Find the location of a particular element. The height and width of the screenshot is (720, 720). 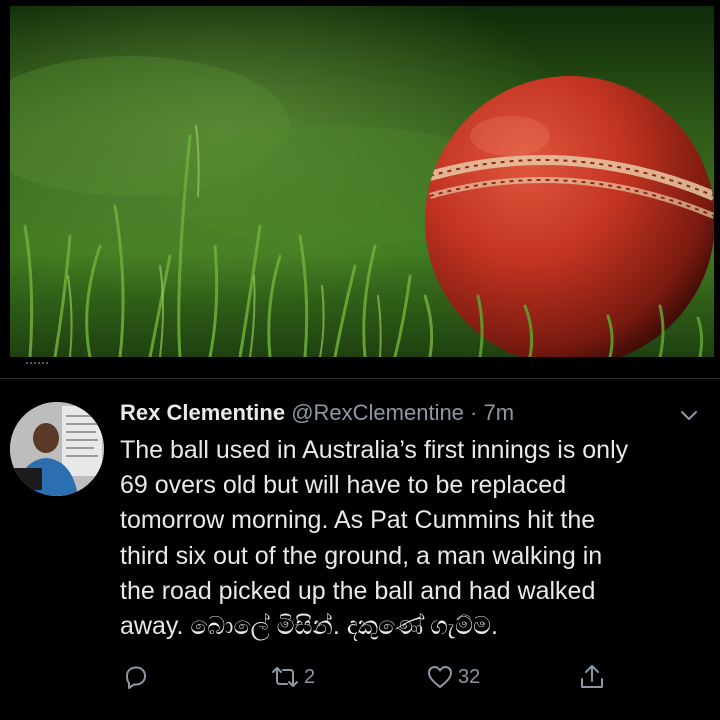

like-count: 32 is located at coordinates (469, 676).